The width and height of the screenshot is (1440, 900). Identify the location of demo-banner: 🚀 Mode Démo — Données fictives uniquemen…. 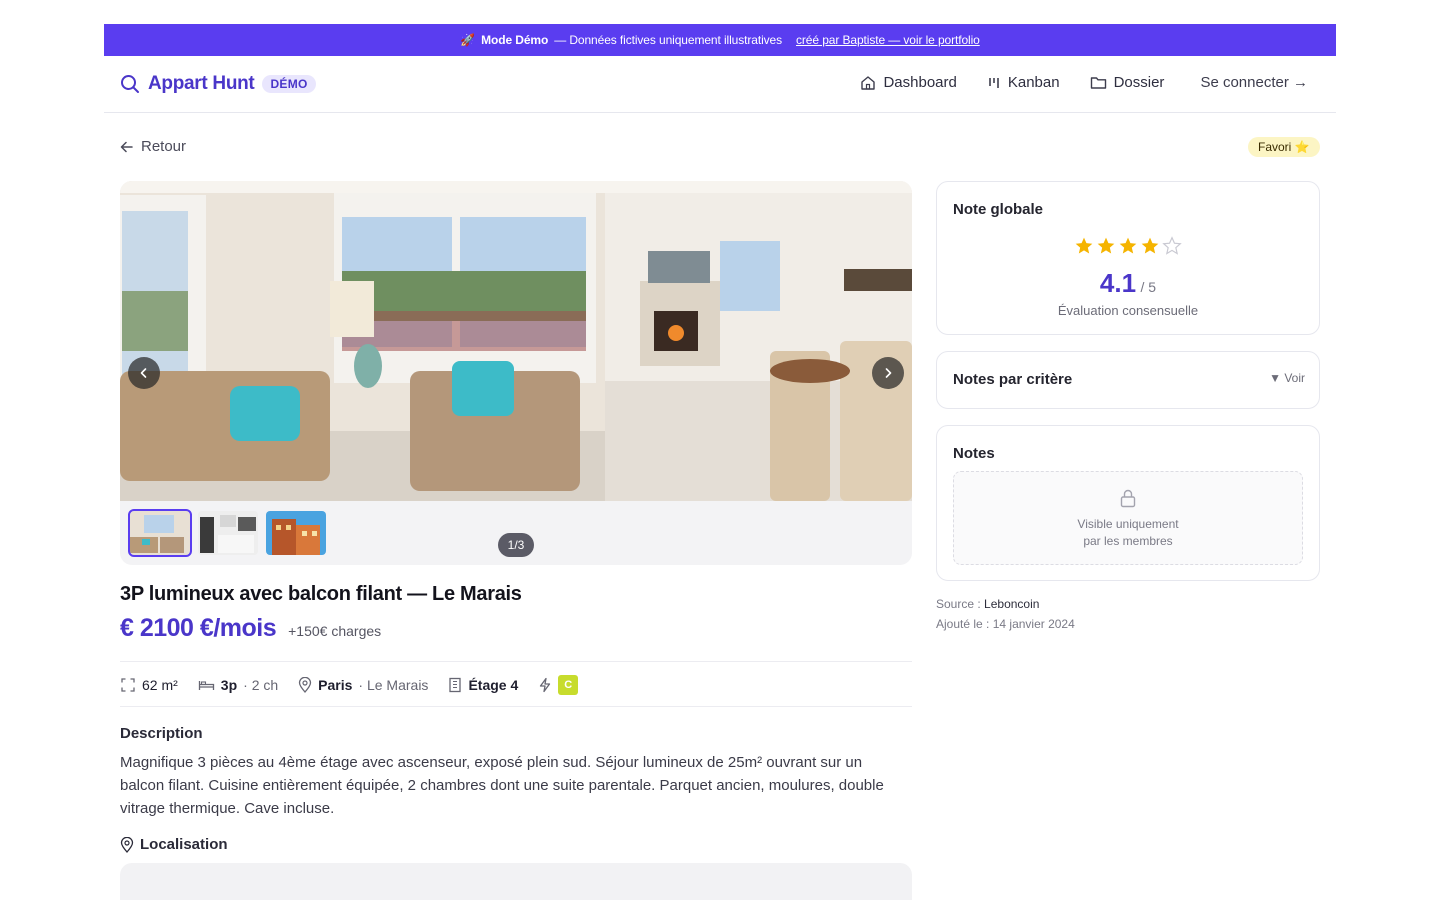
(720, 40).